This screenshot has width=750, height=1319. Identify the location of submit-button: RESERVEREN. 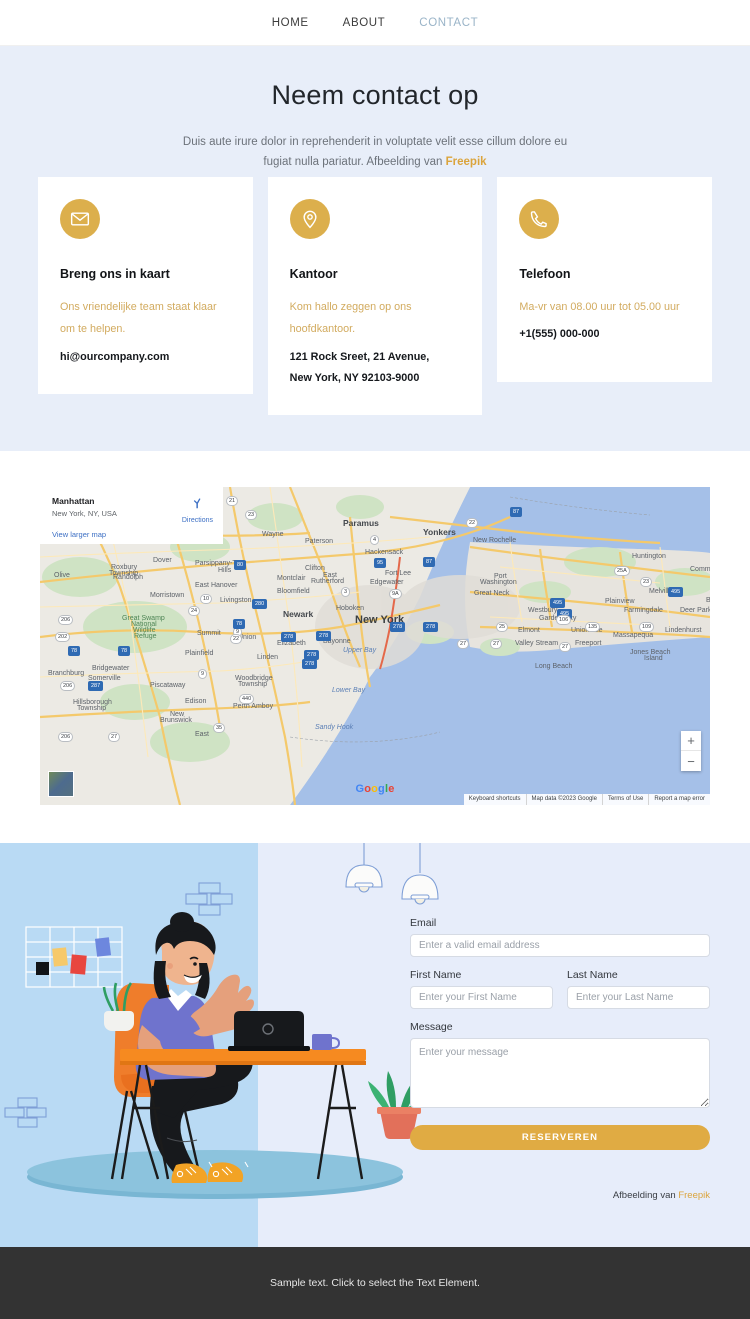
(560, 1138).